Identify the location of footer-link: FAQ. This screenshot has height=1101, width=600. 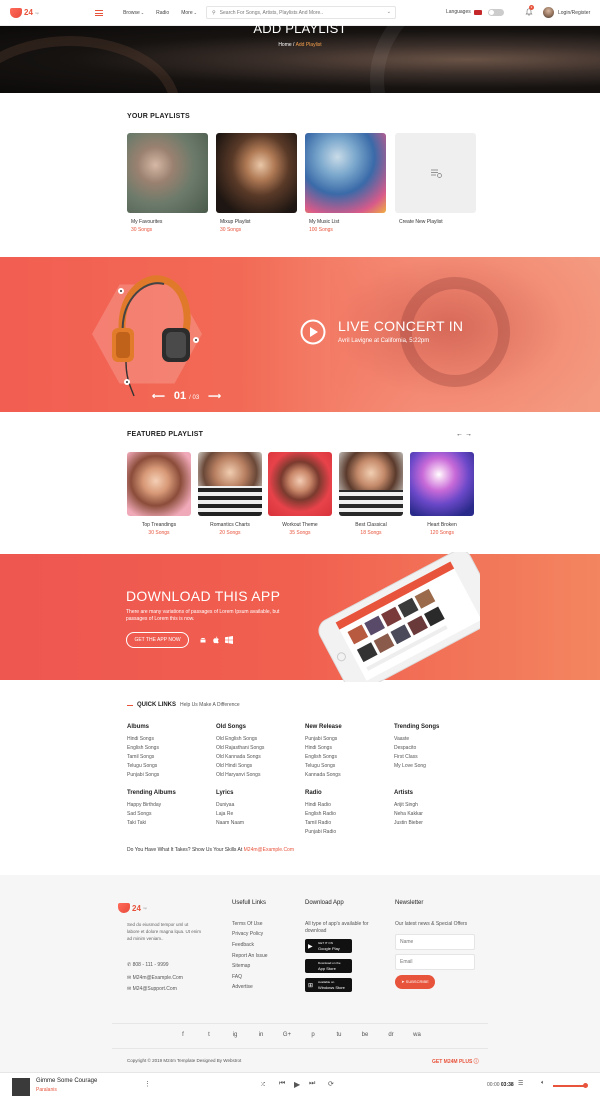
(237, 977).